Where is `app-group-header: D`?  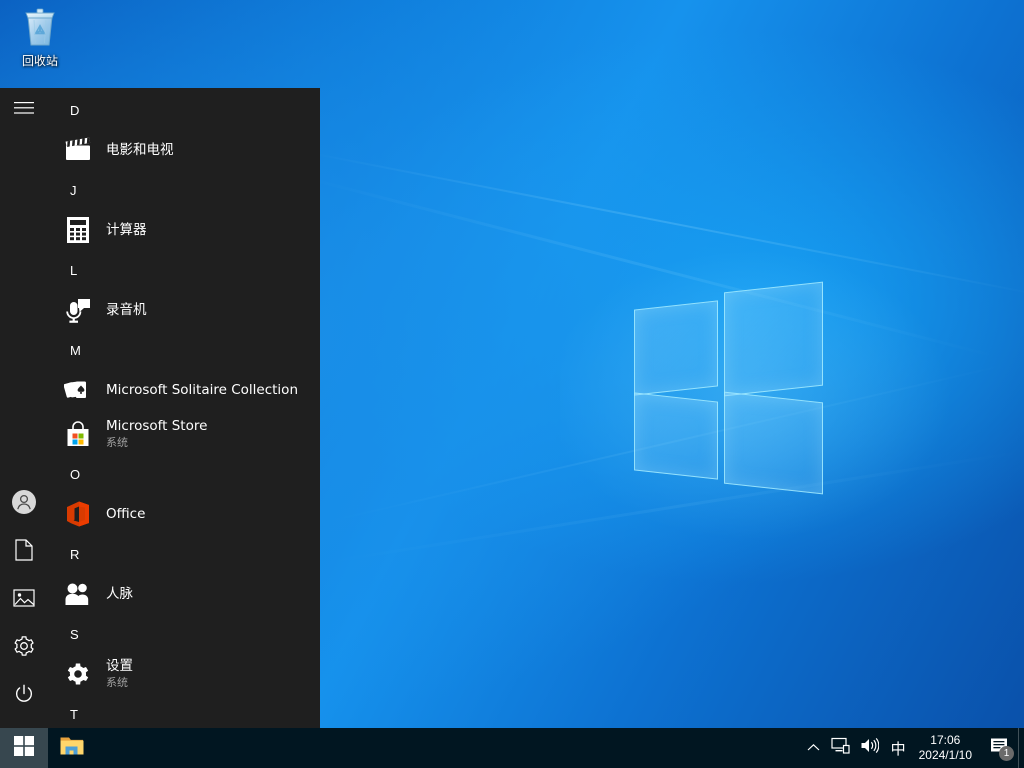
app-group-header: D is located at coordinates (184, 110).